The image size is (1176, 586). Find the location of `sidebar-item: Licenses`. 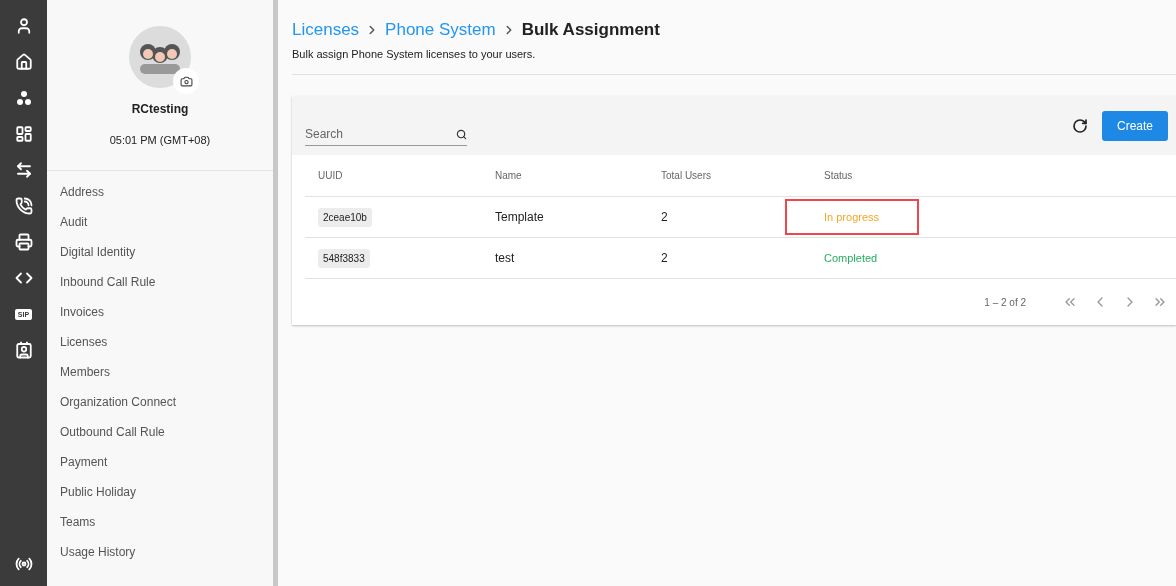

sidebar-item: Licenses is located at coordinates (166, 342).